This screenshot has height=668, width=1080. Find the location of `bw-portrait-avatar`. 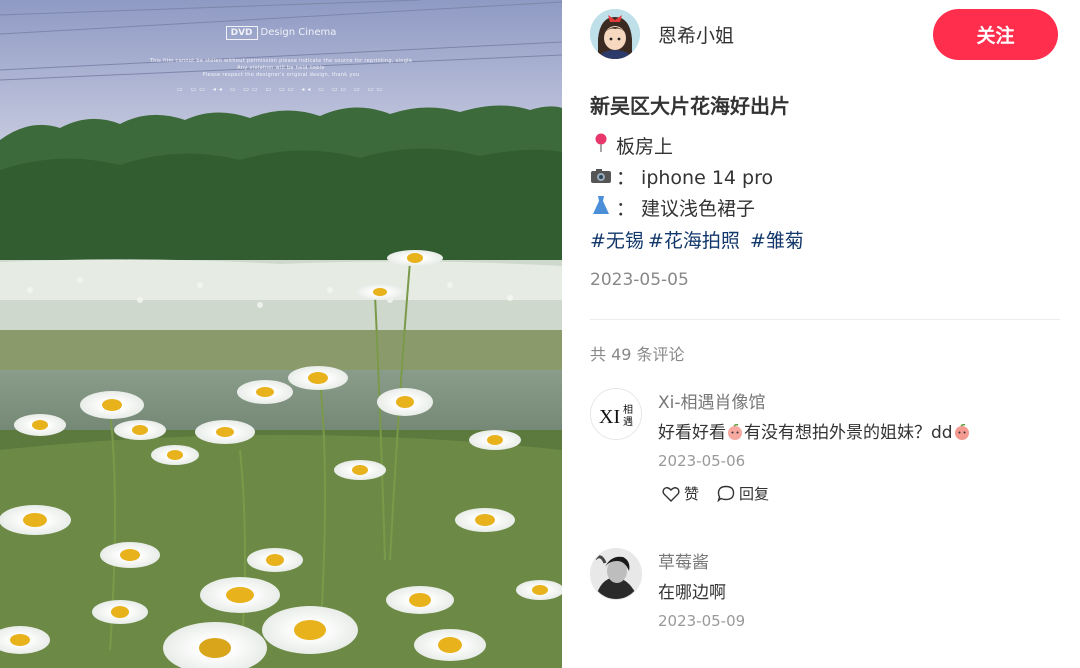

bw-portrait-avatar is located at coordinates (616, 574).